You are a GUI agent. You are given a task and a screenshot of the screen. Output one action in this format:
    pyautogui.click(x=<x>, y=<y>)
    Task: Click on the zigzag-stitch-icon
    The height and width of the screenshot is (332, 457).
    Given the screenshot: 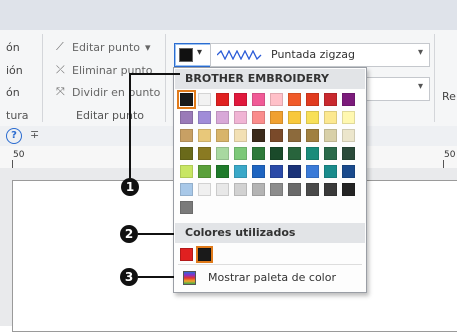 What is the action you would take?
    pyautogui.click(x=239, y=55)
    